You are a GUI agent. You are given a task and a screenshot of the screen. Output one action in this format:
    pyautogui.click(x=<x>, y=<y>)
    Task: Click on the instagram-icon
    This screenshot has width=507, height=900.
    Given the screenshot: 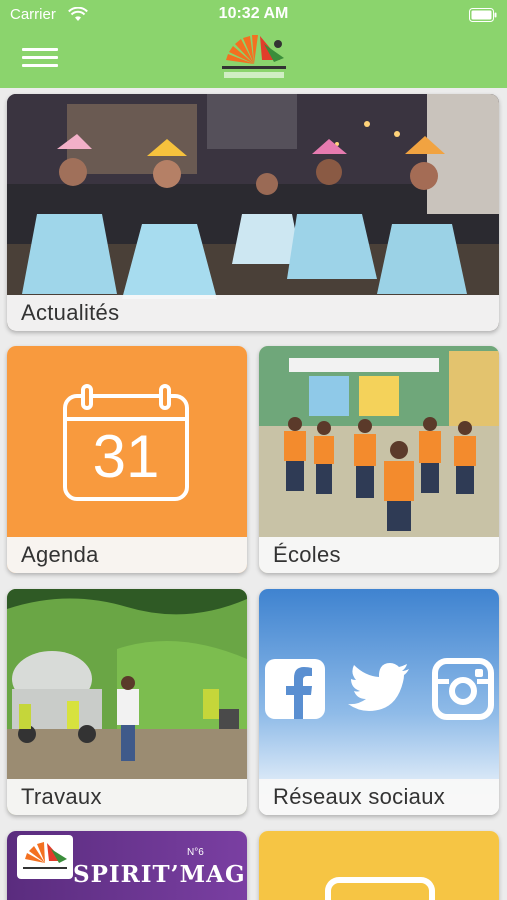 What is the action you would take?
    pyautogui.click(x=463, y=689)
    